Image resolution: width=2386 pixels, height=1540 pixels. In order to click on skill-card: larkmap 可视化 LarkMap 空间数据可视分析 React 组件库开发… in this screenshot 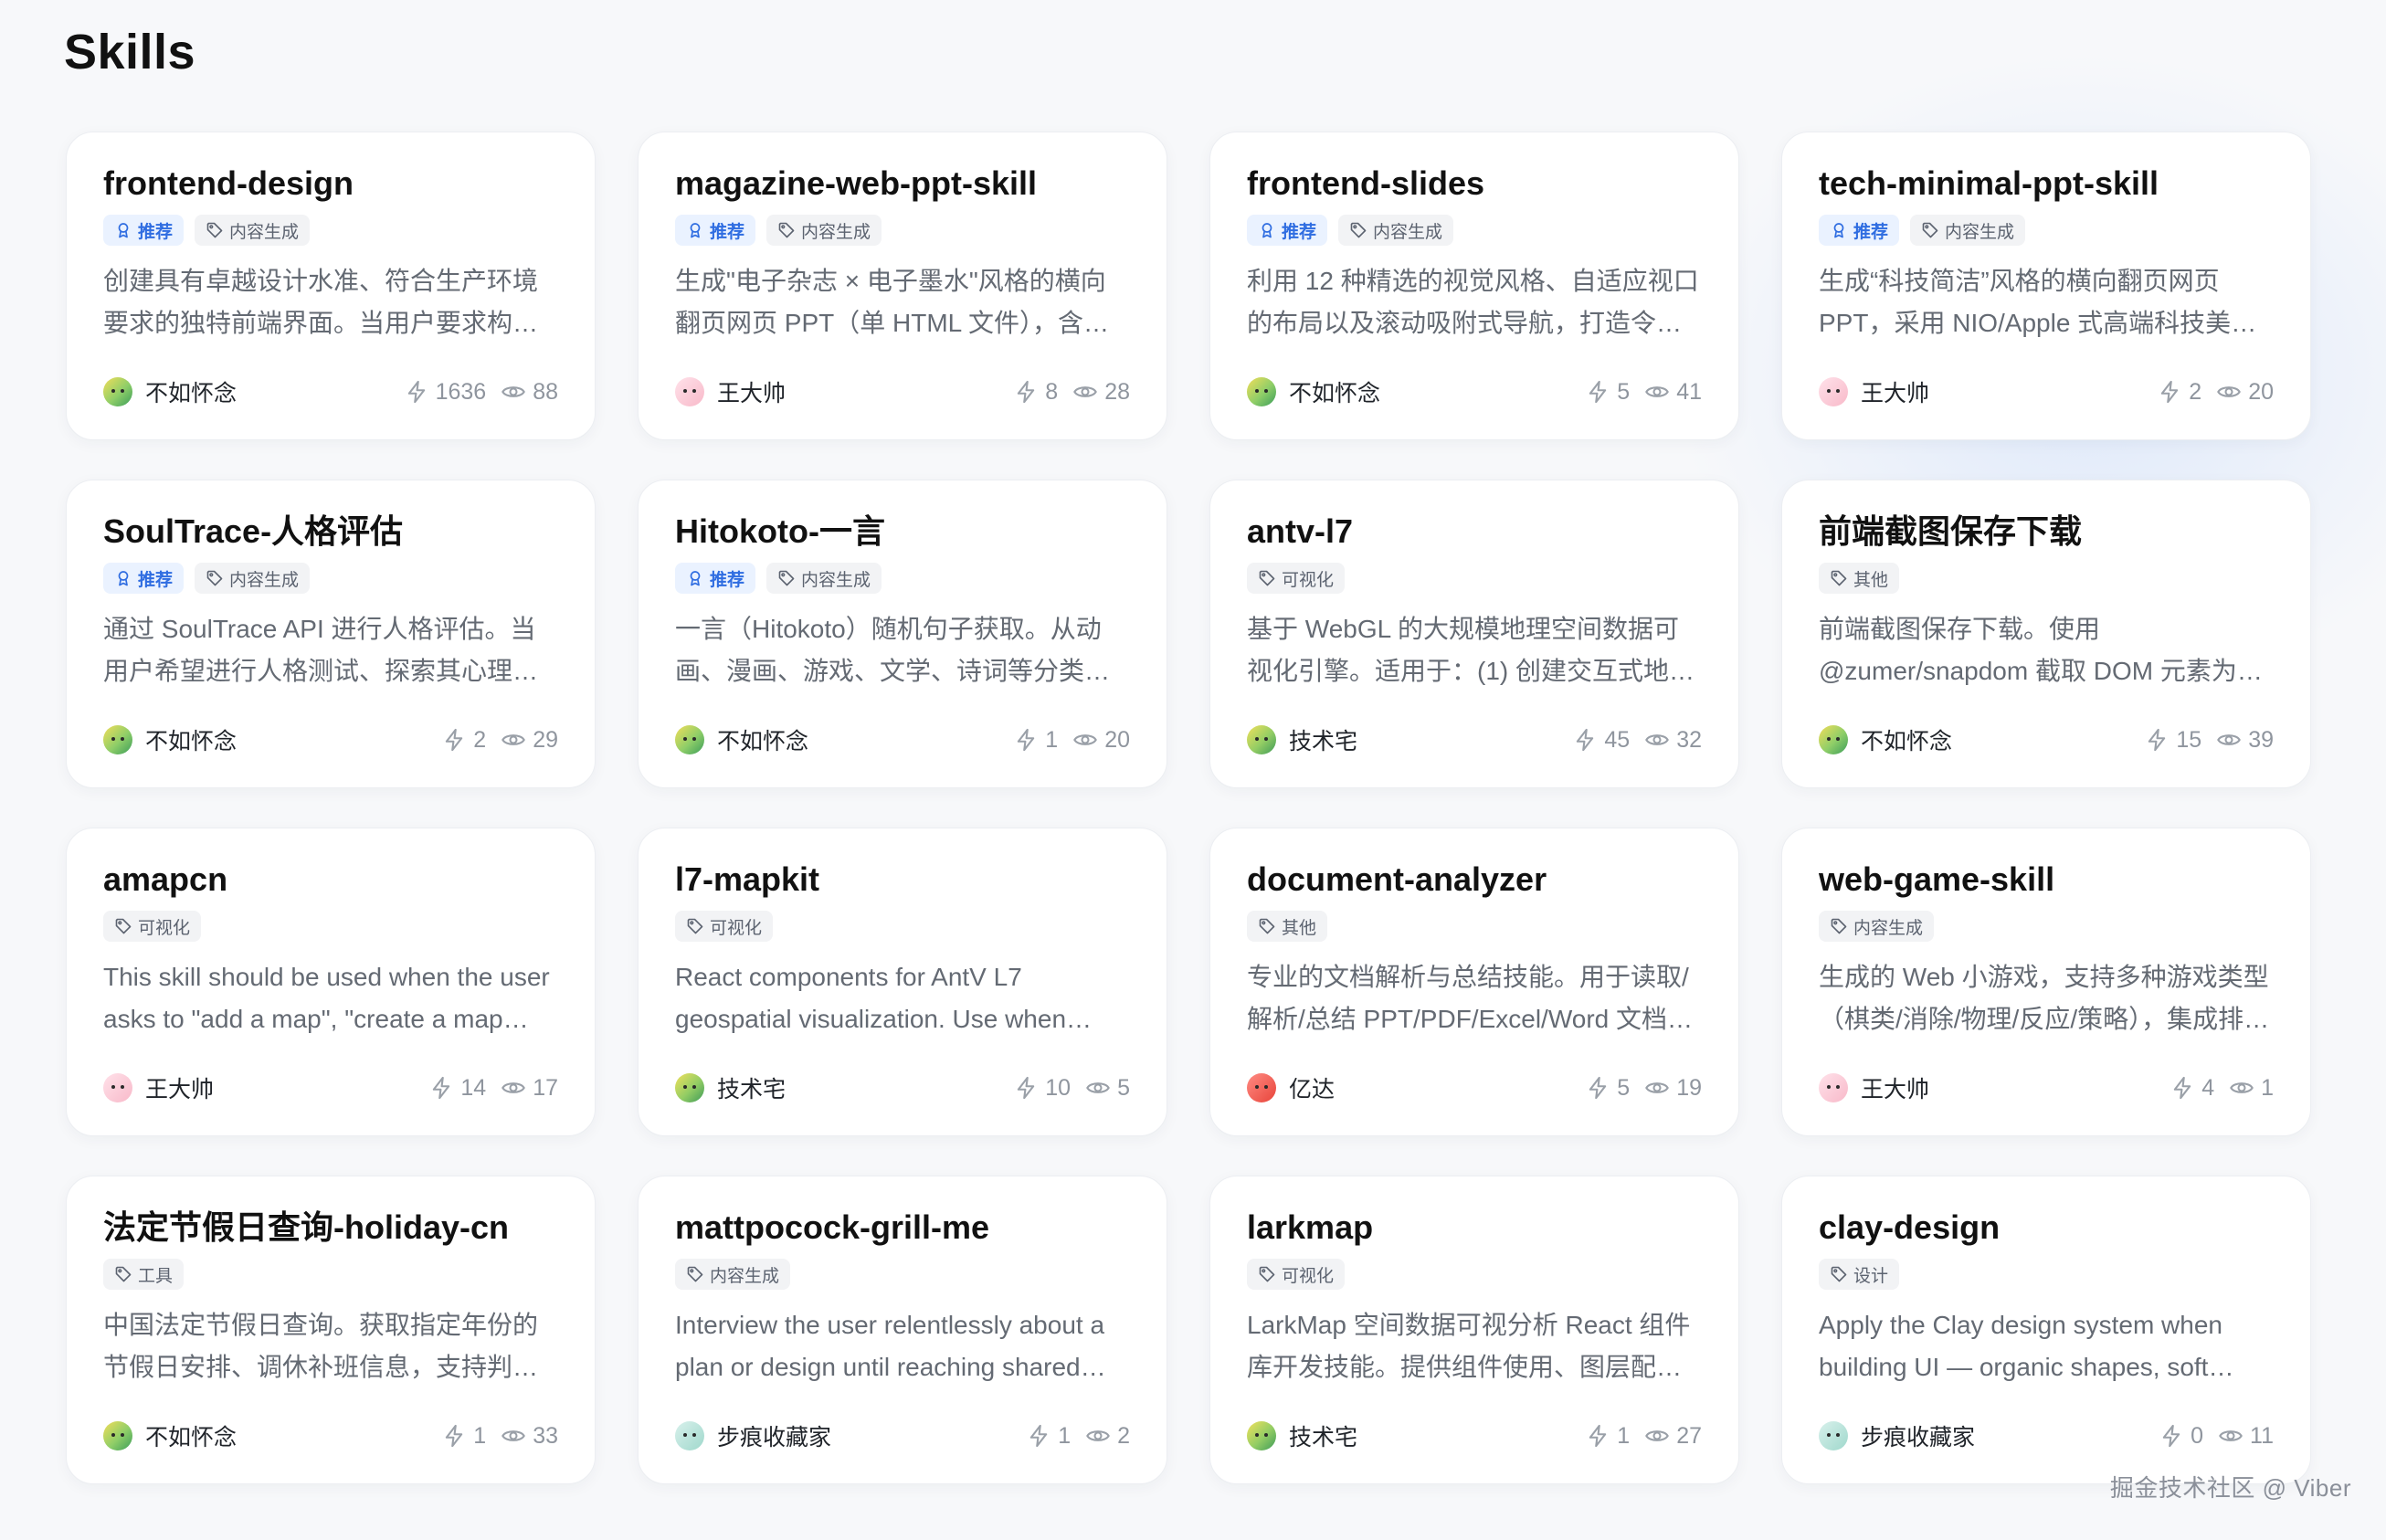, I will do `click(1474, 1330)`.